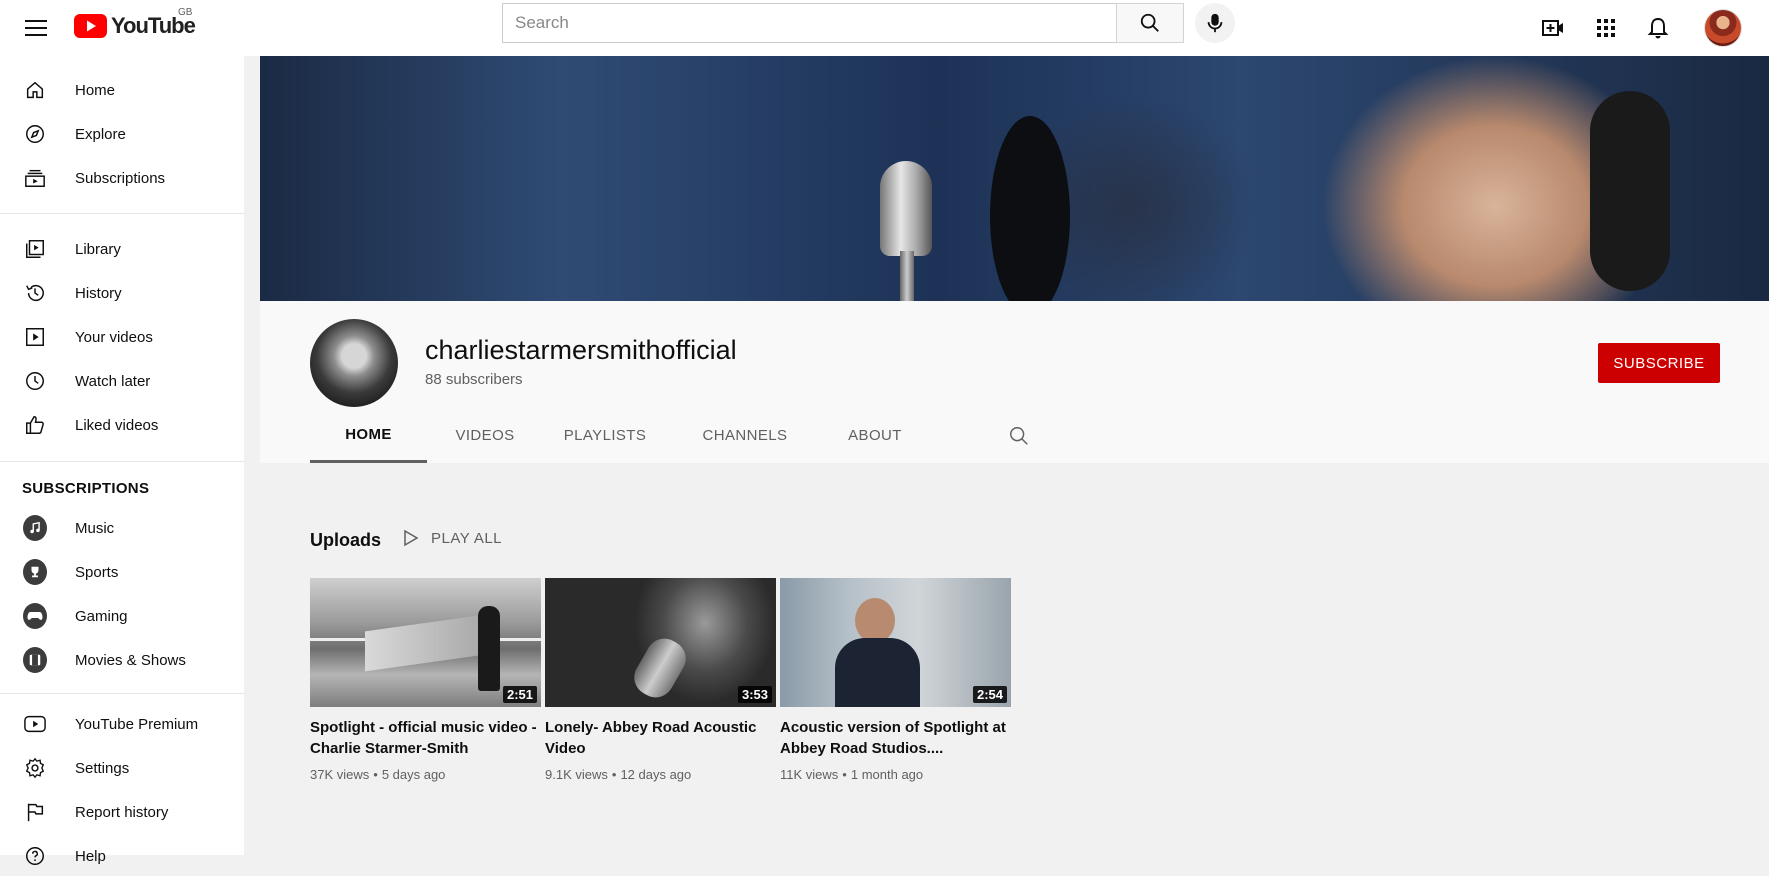  What do you see at coordinates (345, 540) in the screenshot?
I see `uploads-heading: Uploads` at bounding box center [345, 540].